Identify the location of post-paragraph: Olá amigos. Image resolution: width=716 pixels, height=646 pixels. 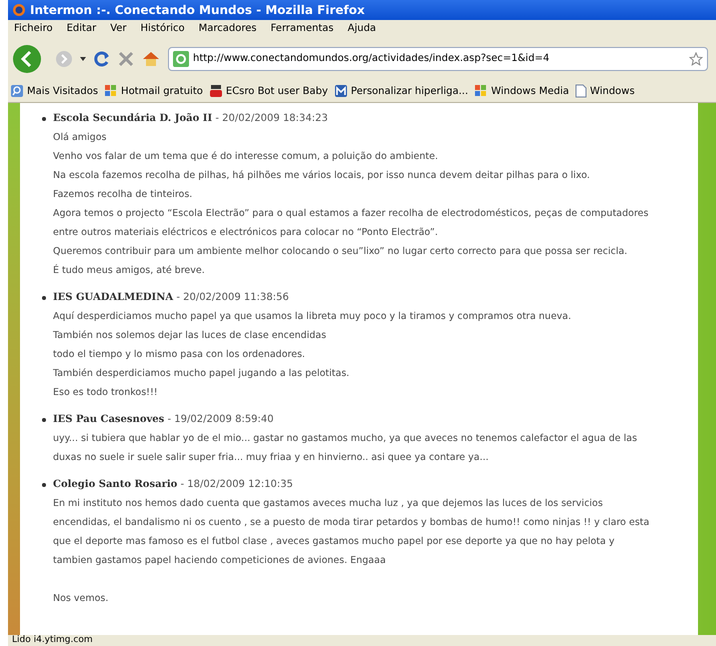
(80, 138).